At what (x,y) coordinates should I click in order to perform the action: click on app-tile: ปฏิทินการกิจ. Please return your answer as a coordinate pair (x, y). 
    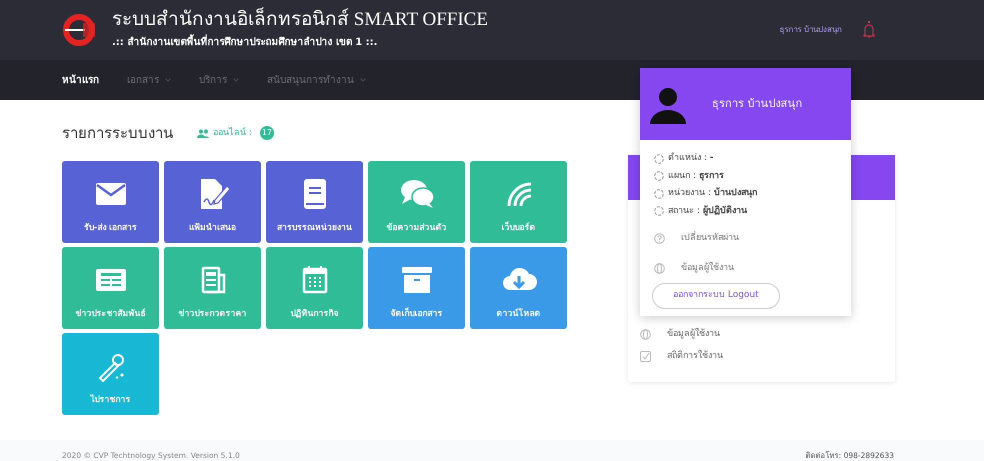
    Looking at the image, I should click on (314, 287).